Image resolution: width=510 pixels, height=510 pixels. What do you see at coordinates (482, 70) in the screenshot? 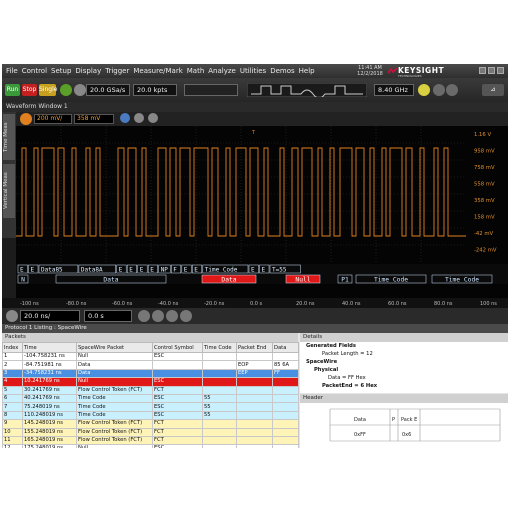
I see `minimize-button` at bounding box center [482, 70].